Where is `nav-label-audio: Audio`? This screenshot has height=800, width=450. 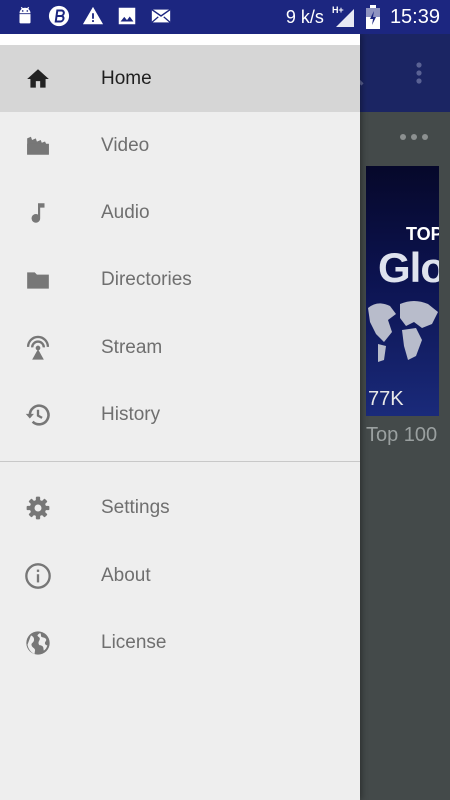
nav-label-audio: Audio is located at coordinates (125, 212).